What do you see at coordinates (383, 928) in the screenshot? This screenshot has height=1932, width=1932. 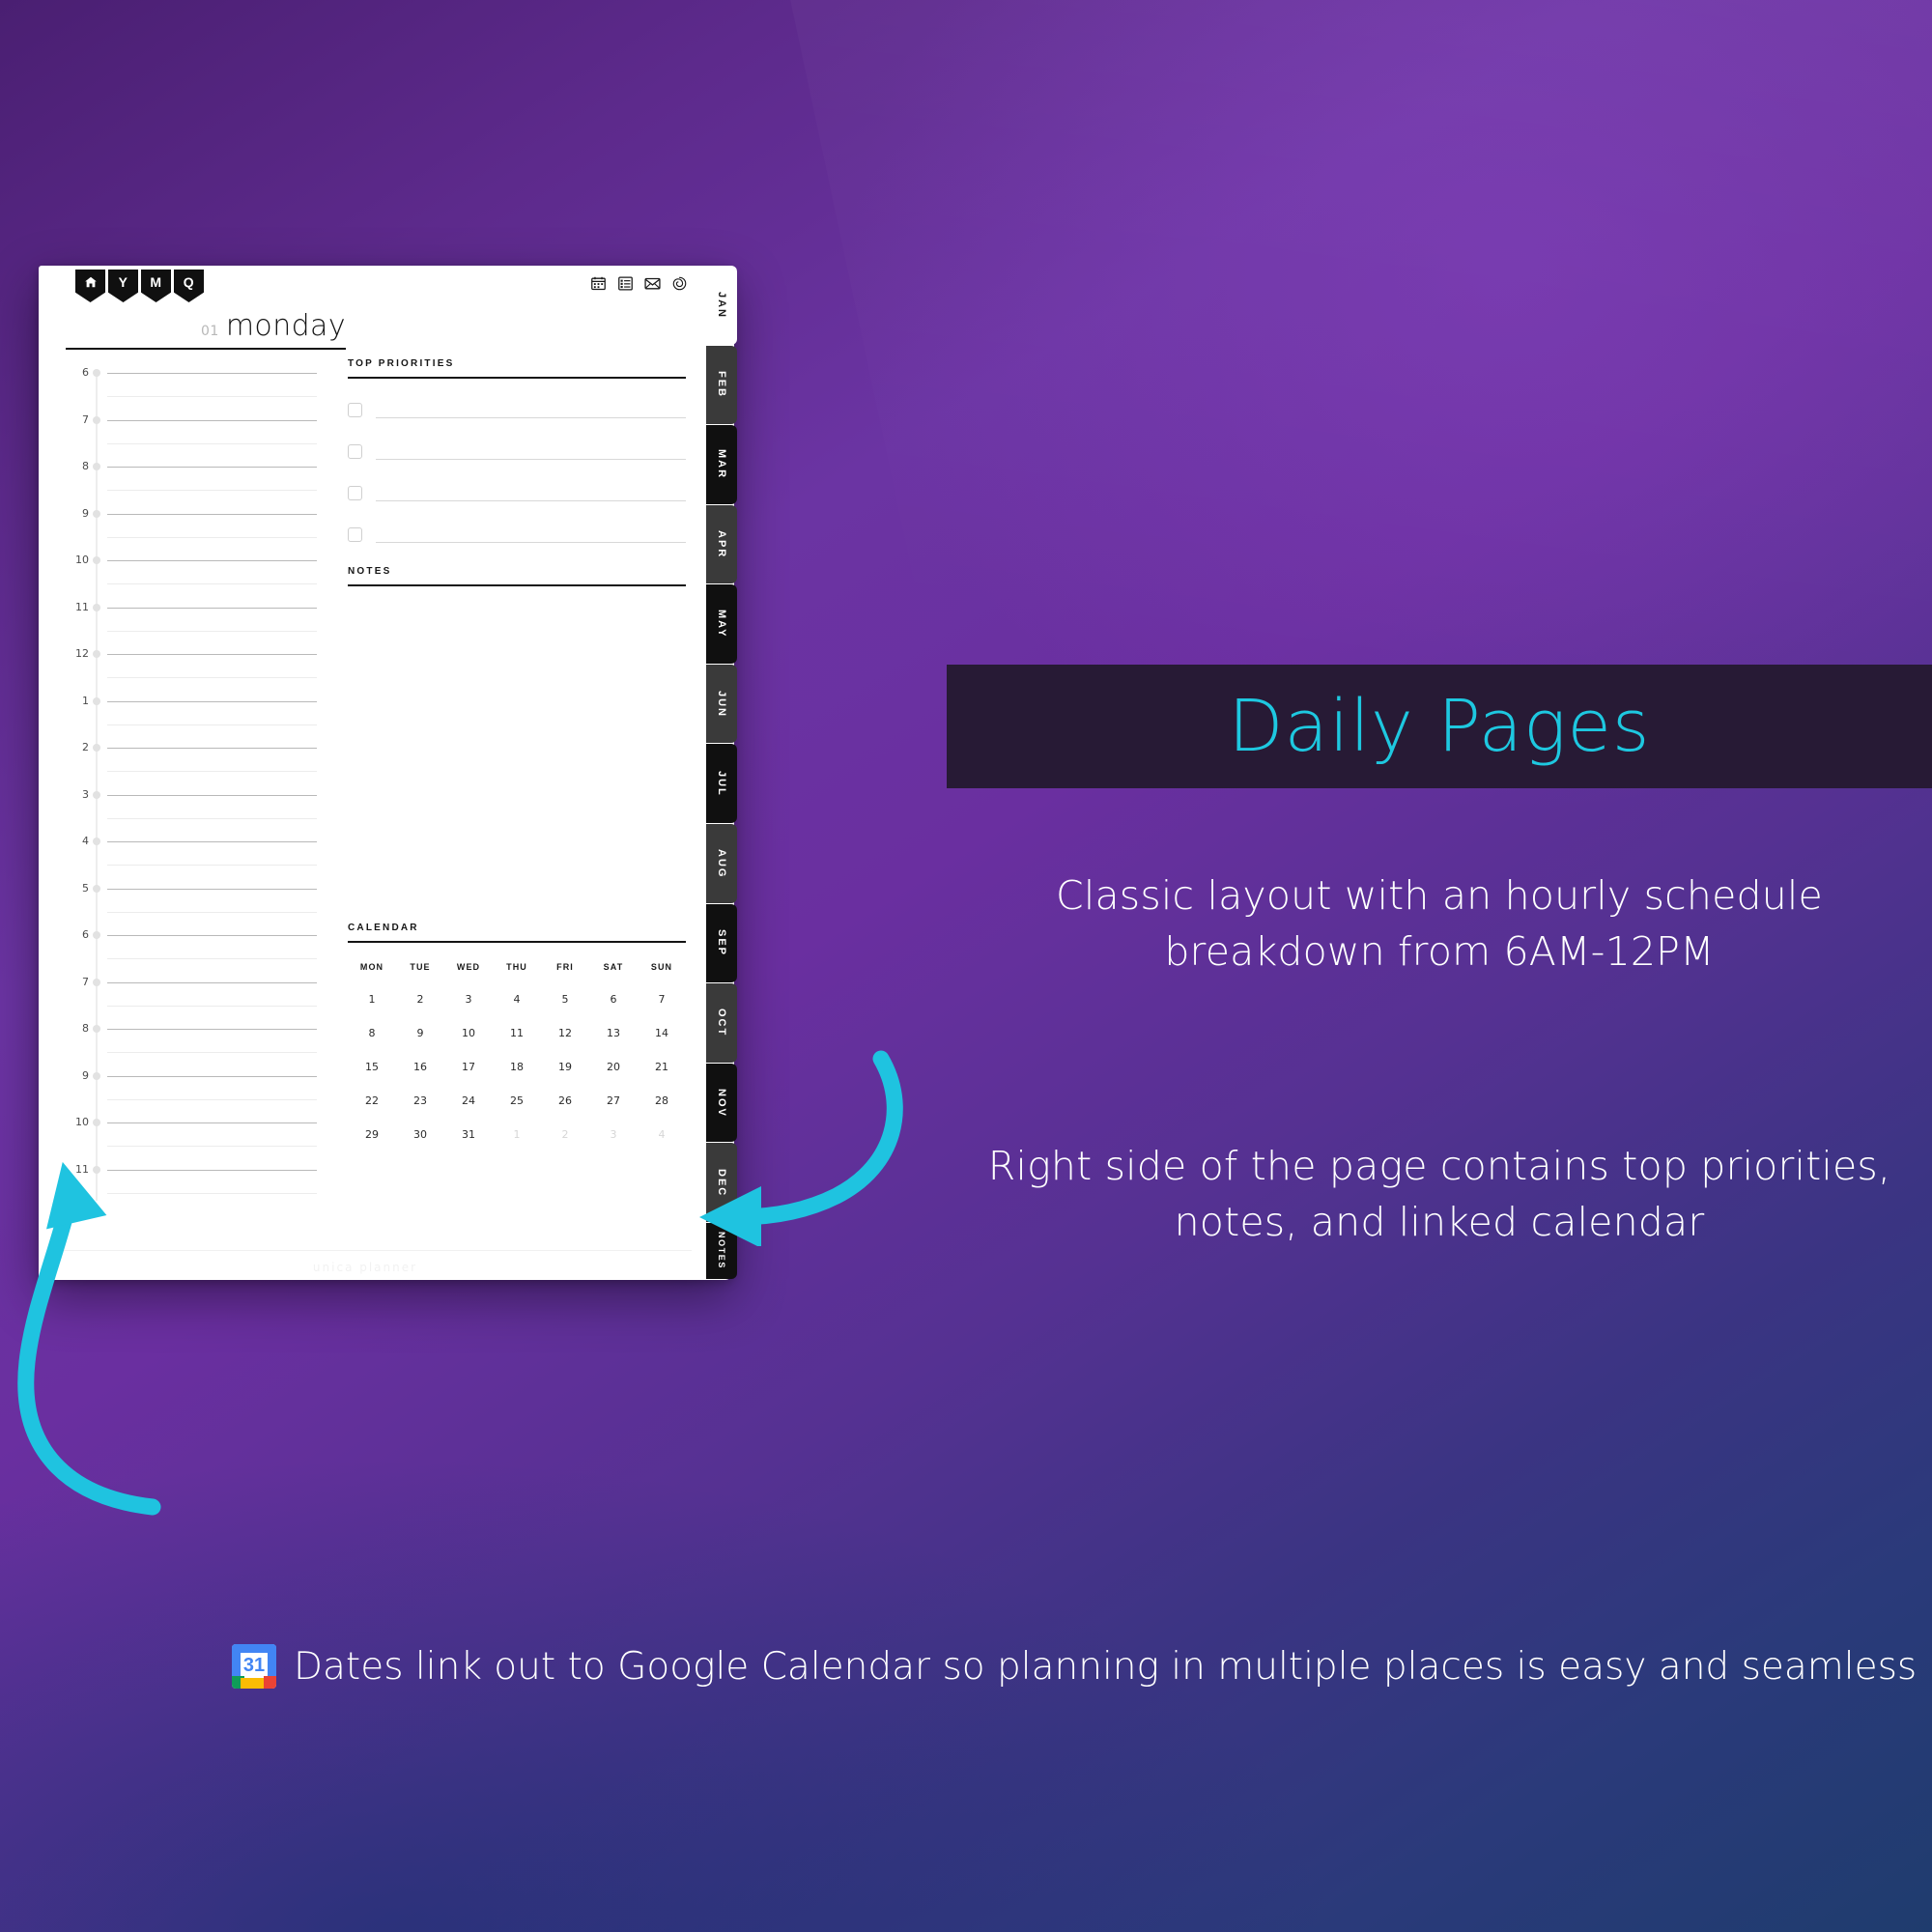 I see `calendar-heading: CALENDAR` at bounding box center [383, 928].